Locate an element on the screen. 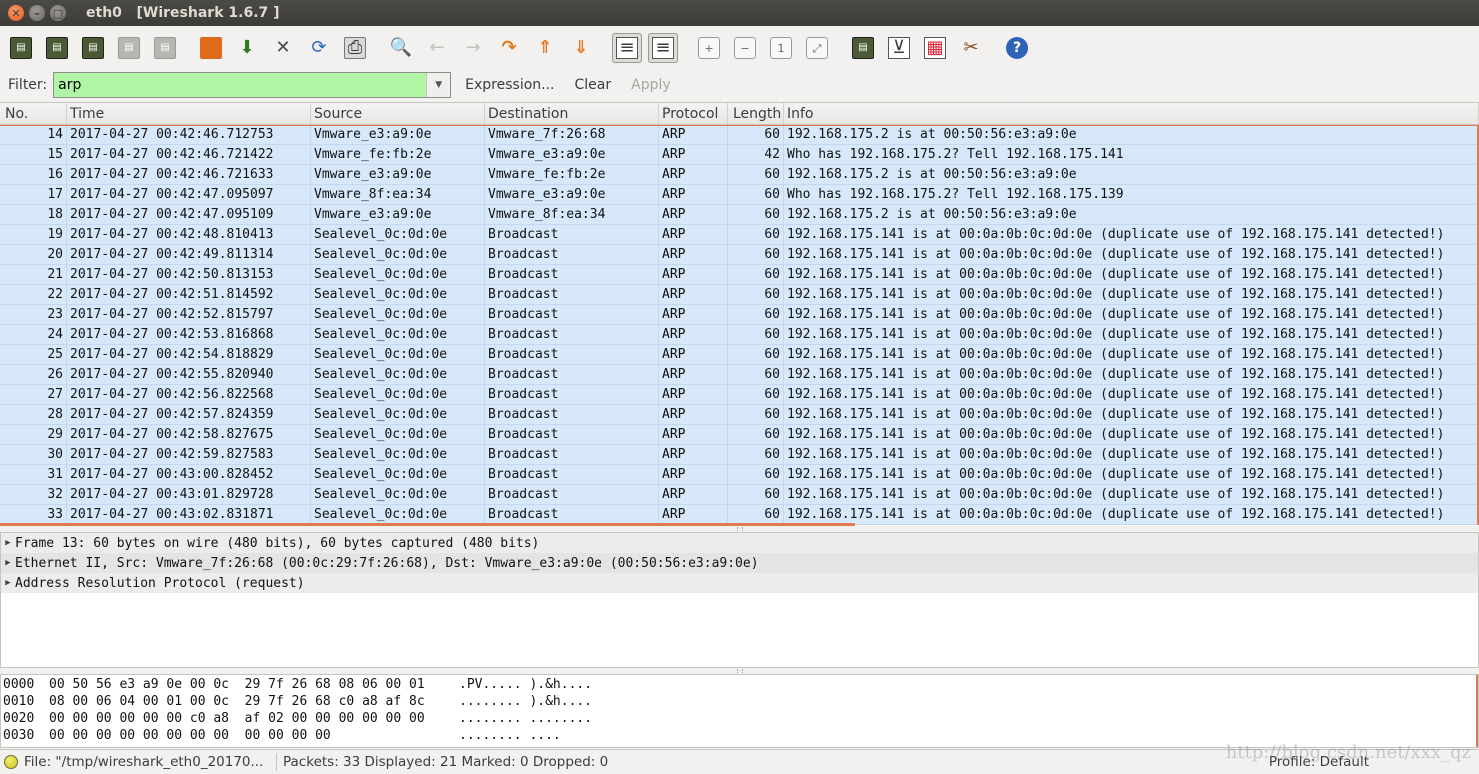  packet-no: 32 is located at coordinates (33, 494).